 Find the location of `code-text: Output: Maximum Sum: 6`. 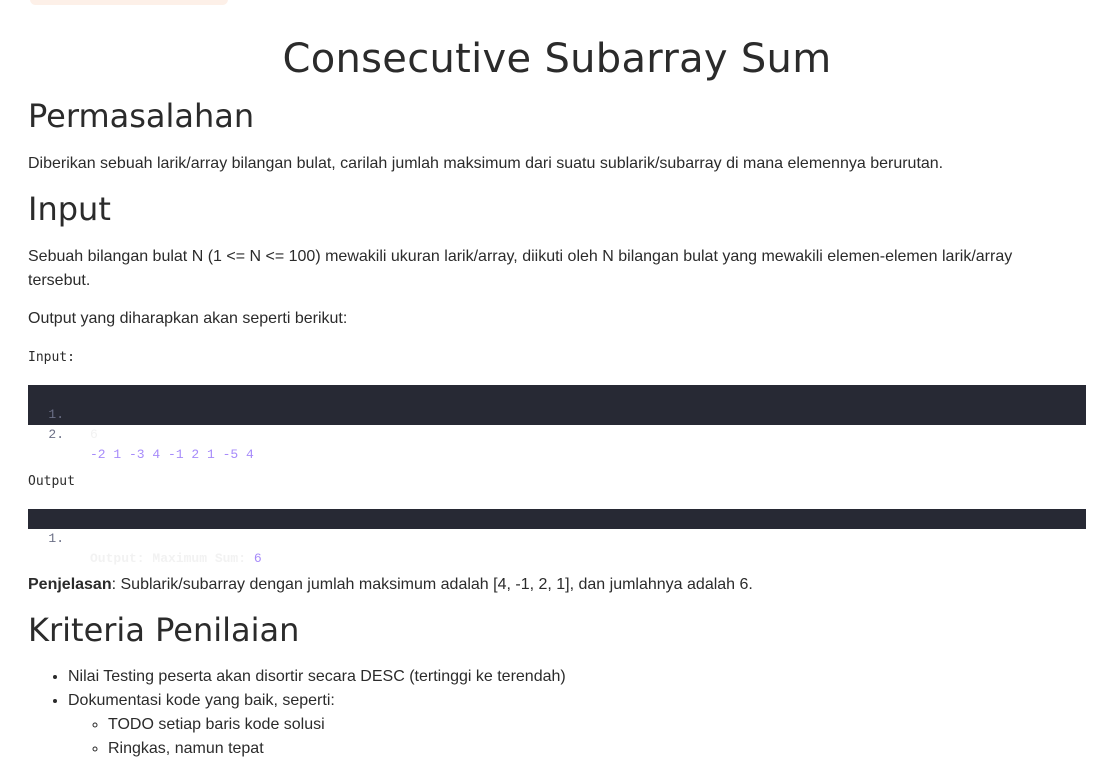

code-text: Output: Maximum Sum: 6 is located at coordinates (176, 559).